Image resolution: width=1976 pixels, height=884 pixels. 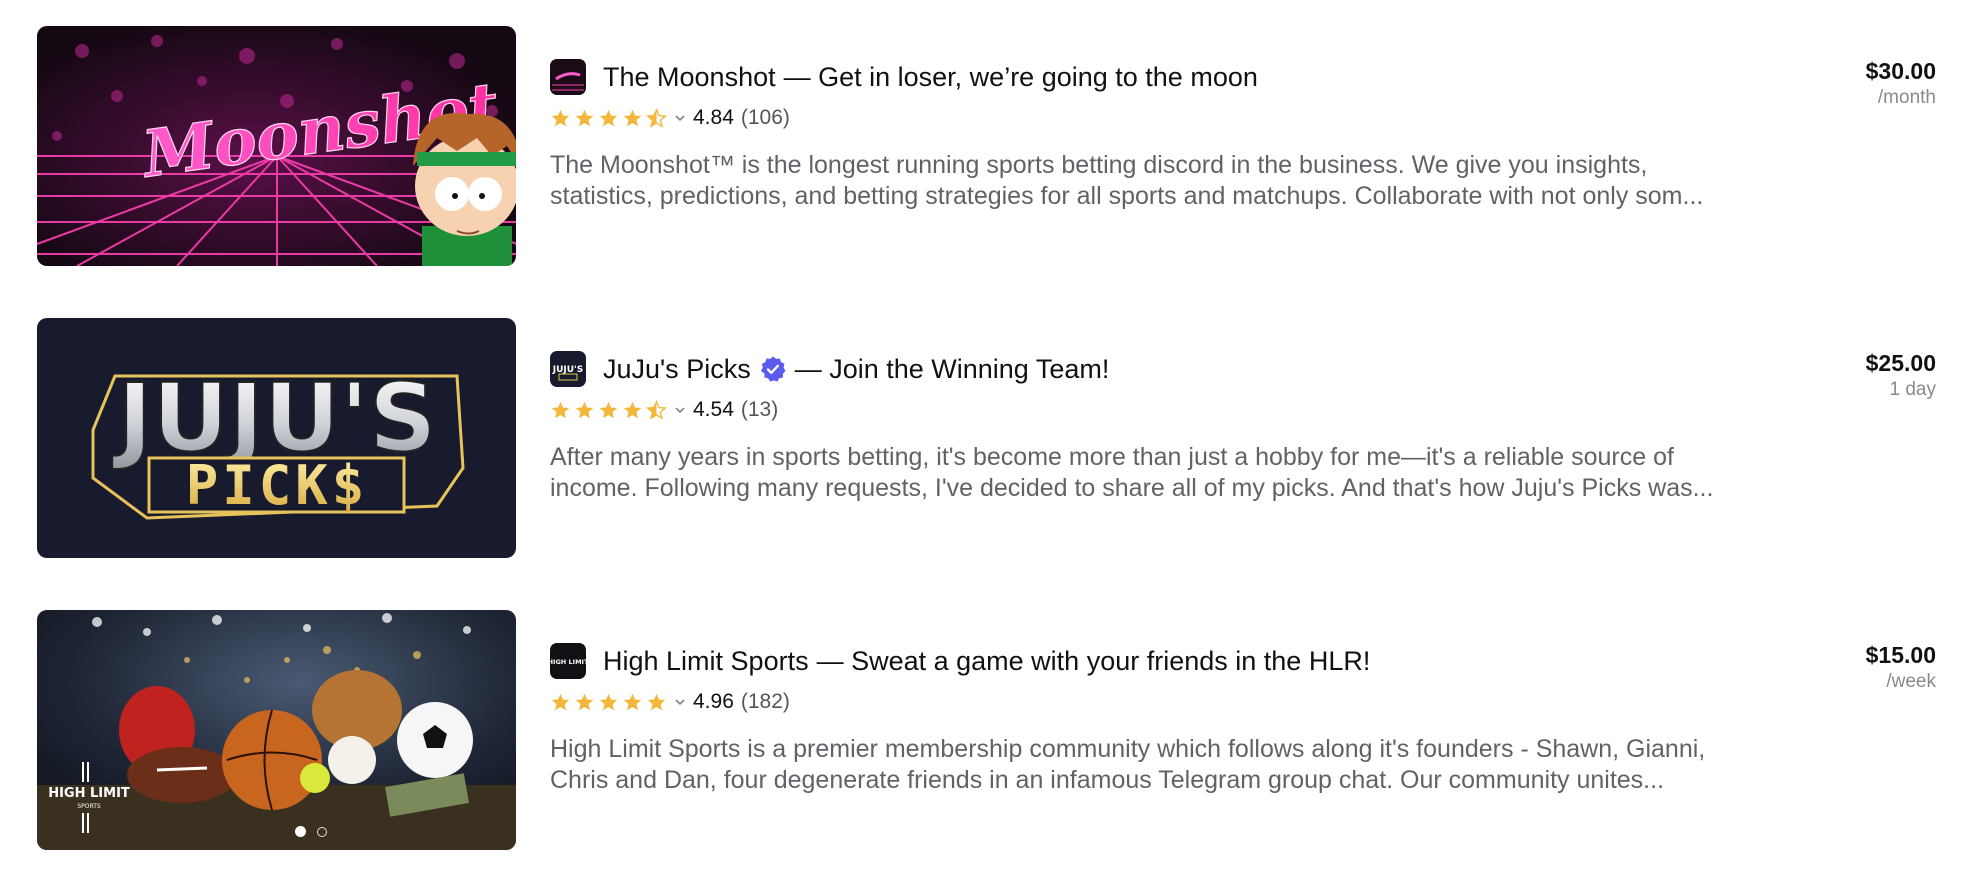 What do you see at coordinates (713, 409) in the screenshot?
I see `rating-score: 4.54` at bounding box center [713, 409].